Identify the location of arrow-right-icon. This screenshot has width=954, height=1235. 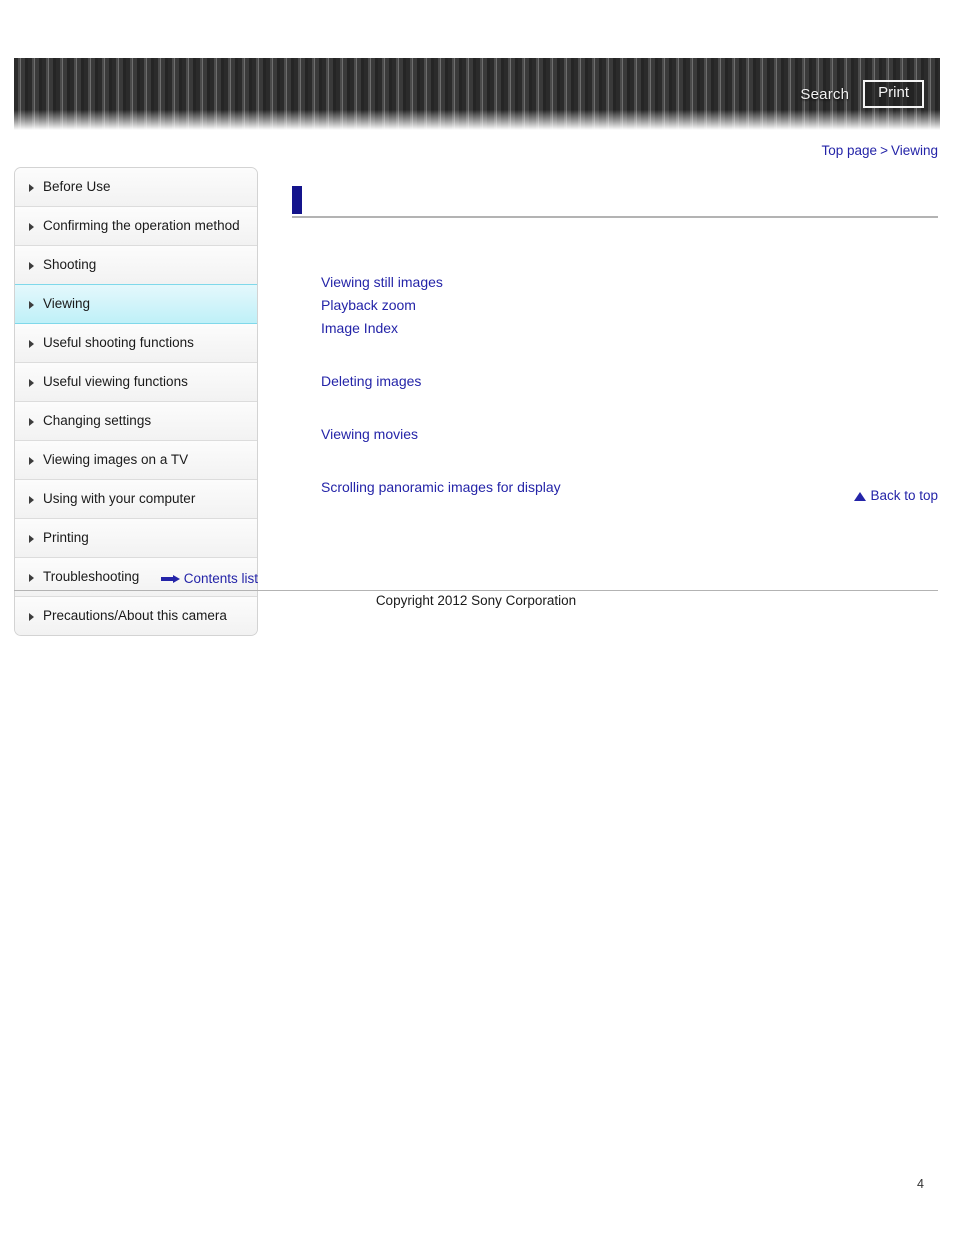
(170, 578).